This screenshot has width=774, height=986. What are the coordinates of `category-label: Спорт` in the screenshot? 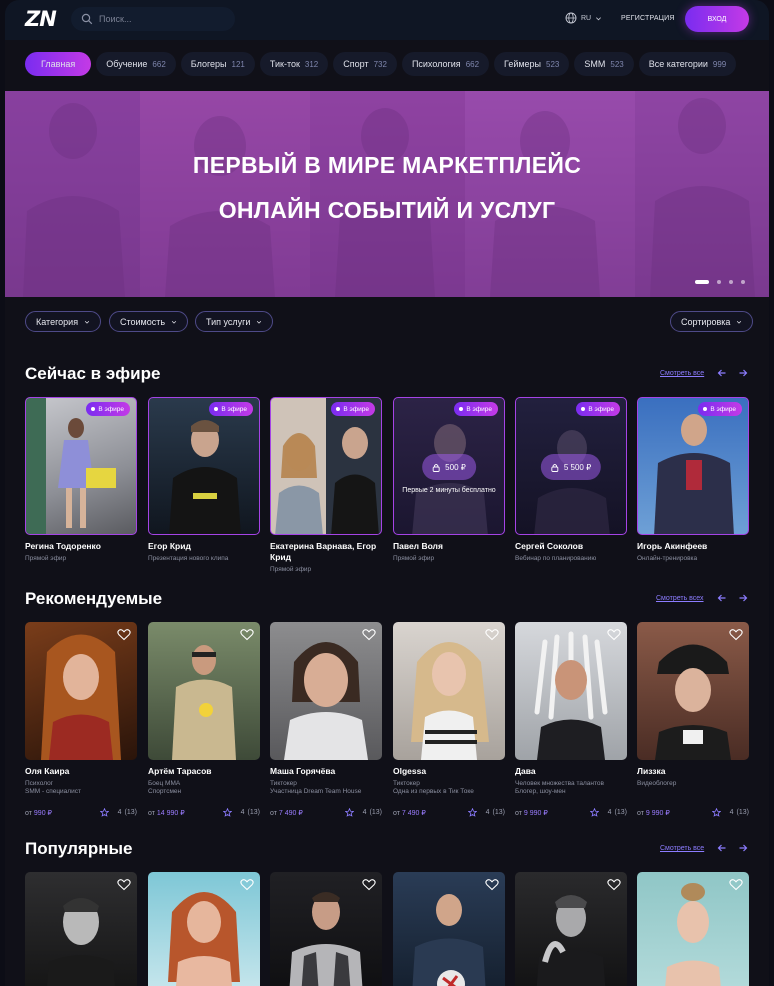 It's located at (356, 64).